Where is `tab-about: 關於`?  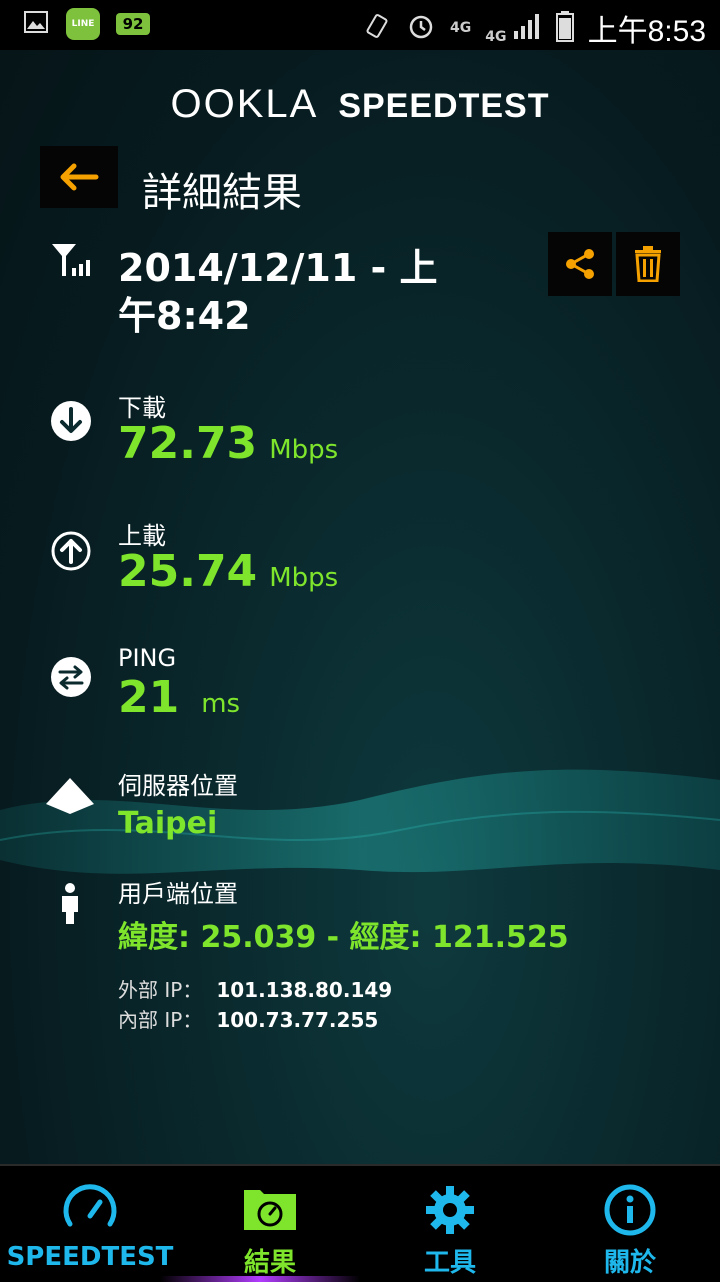
tab-about: 關於 is located at coordinates (630, 1224).